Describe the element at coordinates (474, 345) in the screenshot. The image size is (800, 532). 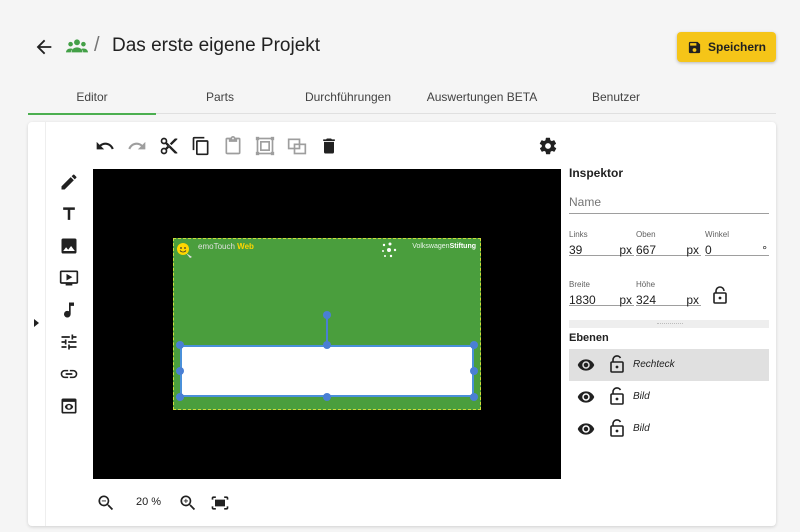
I see `resize-handle-top-right` at that location.